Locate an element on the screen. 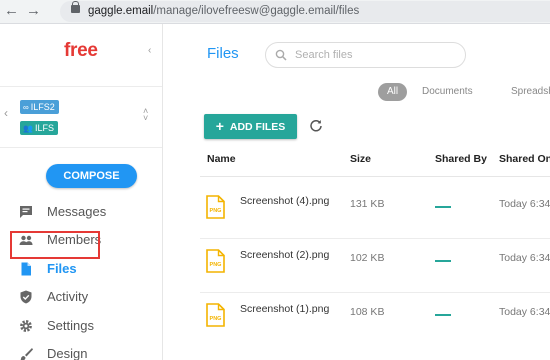 This screenshot has width=550, height=360. arrow-left-icon: ← is located at coordinates (11, 10).